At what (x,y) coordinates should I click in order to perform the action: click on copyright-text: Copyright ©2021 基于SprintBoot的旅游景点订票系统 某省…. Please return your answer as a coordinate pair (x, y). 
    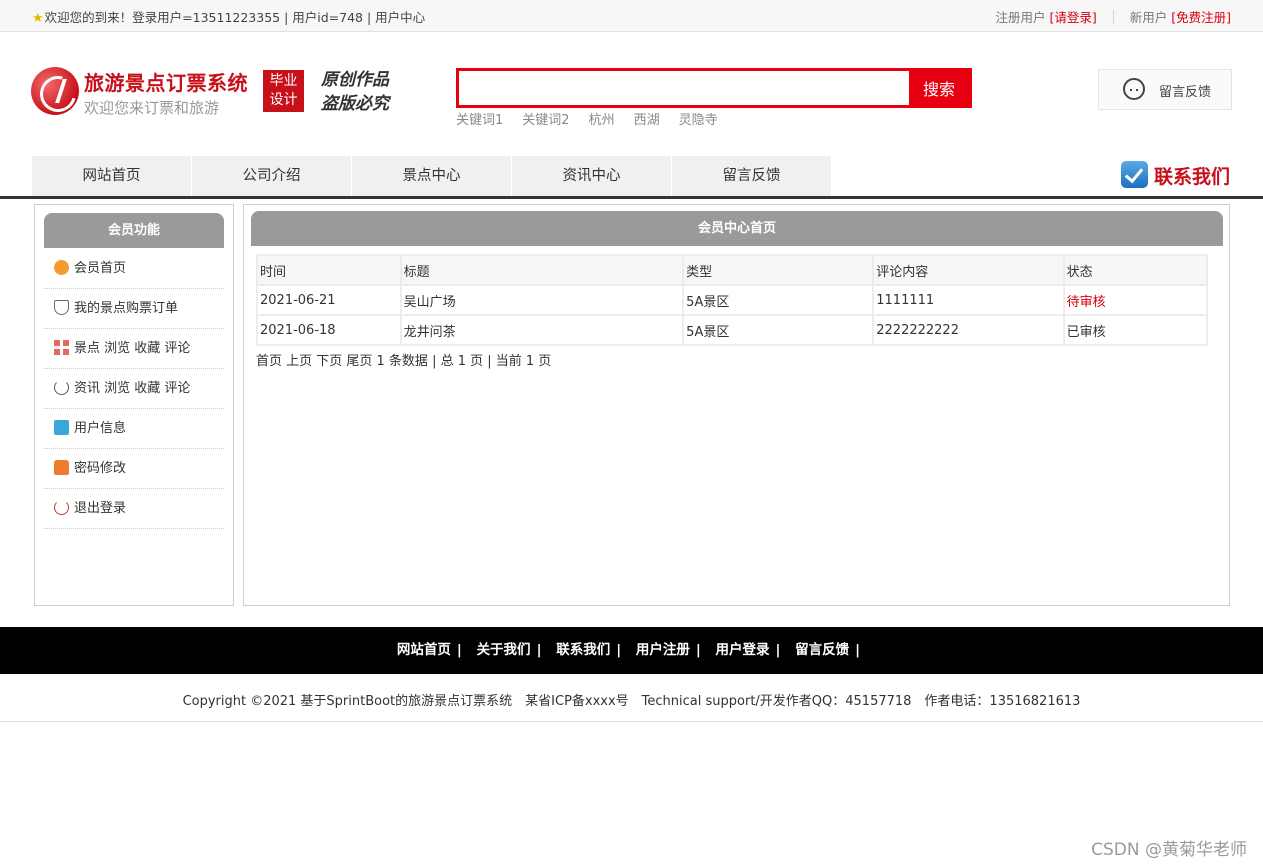
    Looking at the image, I should click on (631, 701).